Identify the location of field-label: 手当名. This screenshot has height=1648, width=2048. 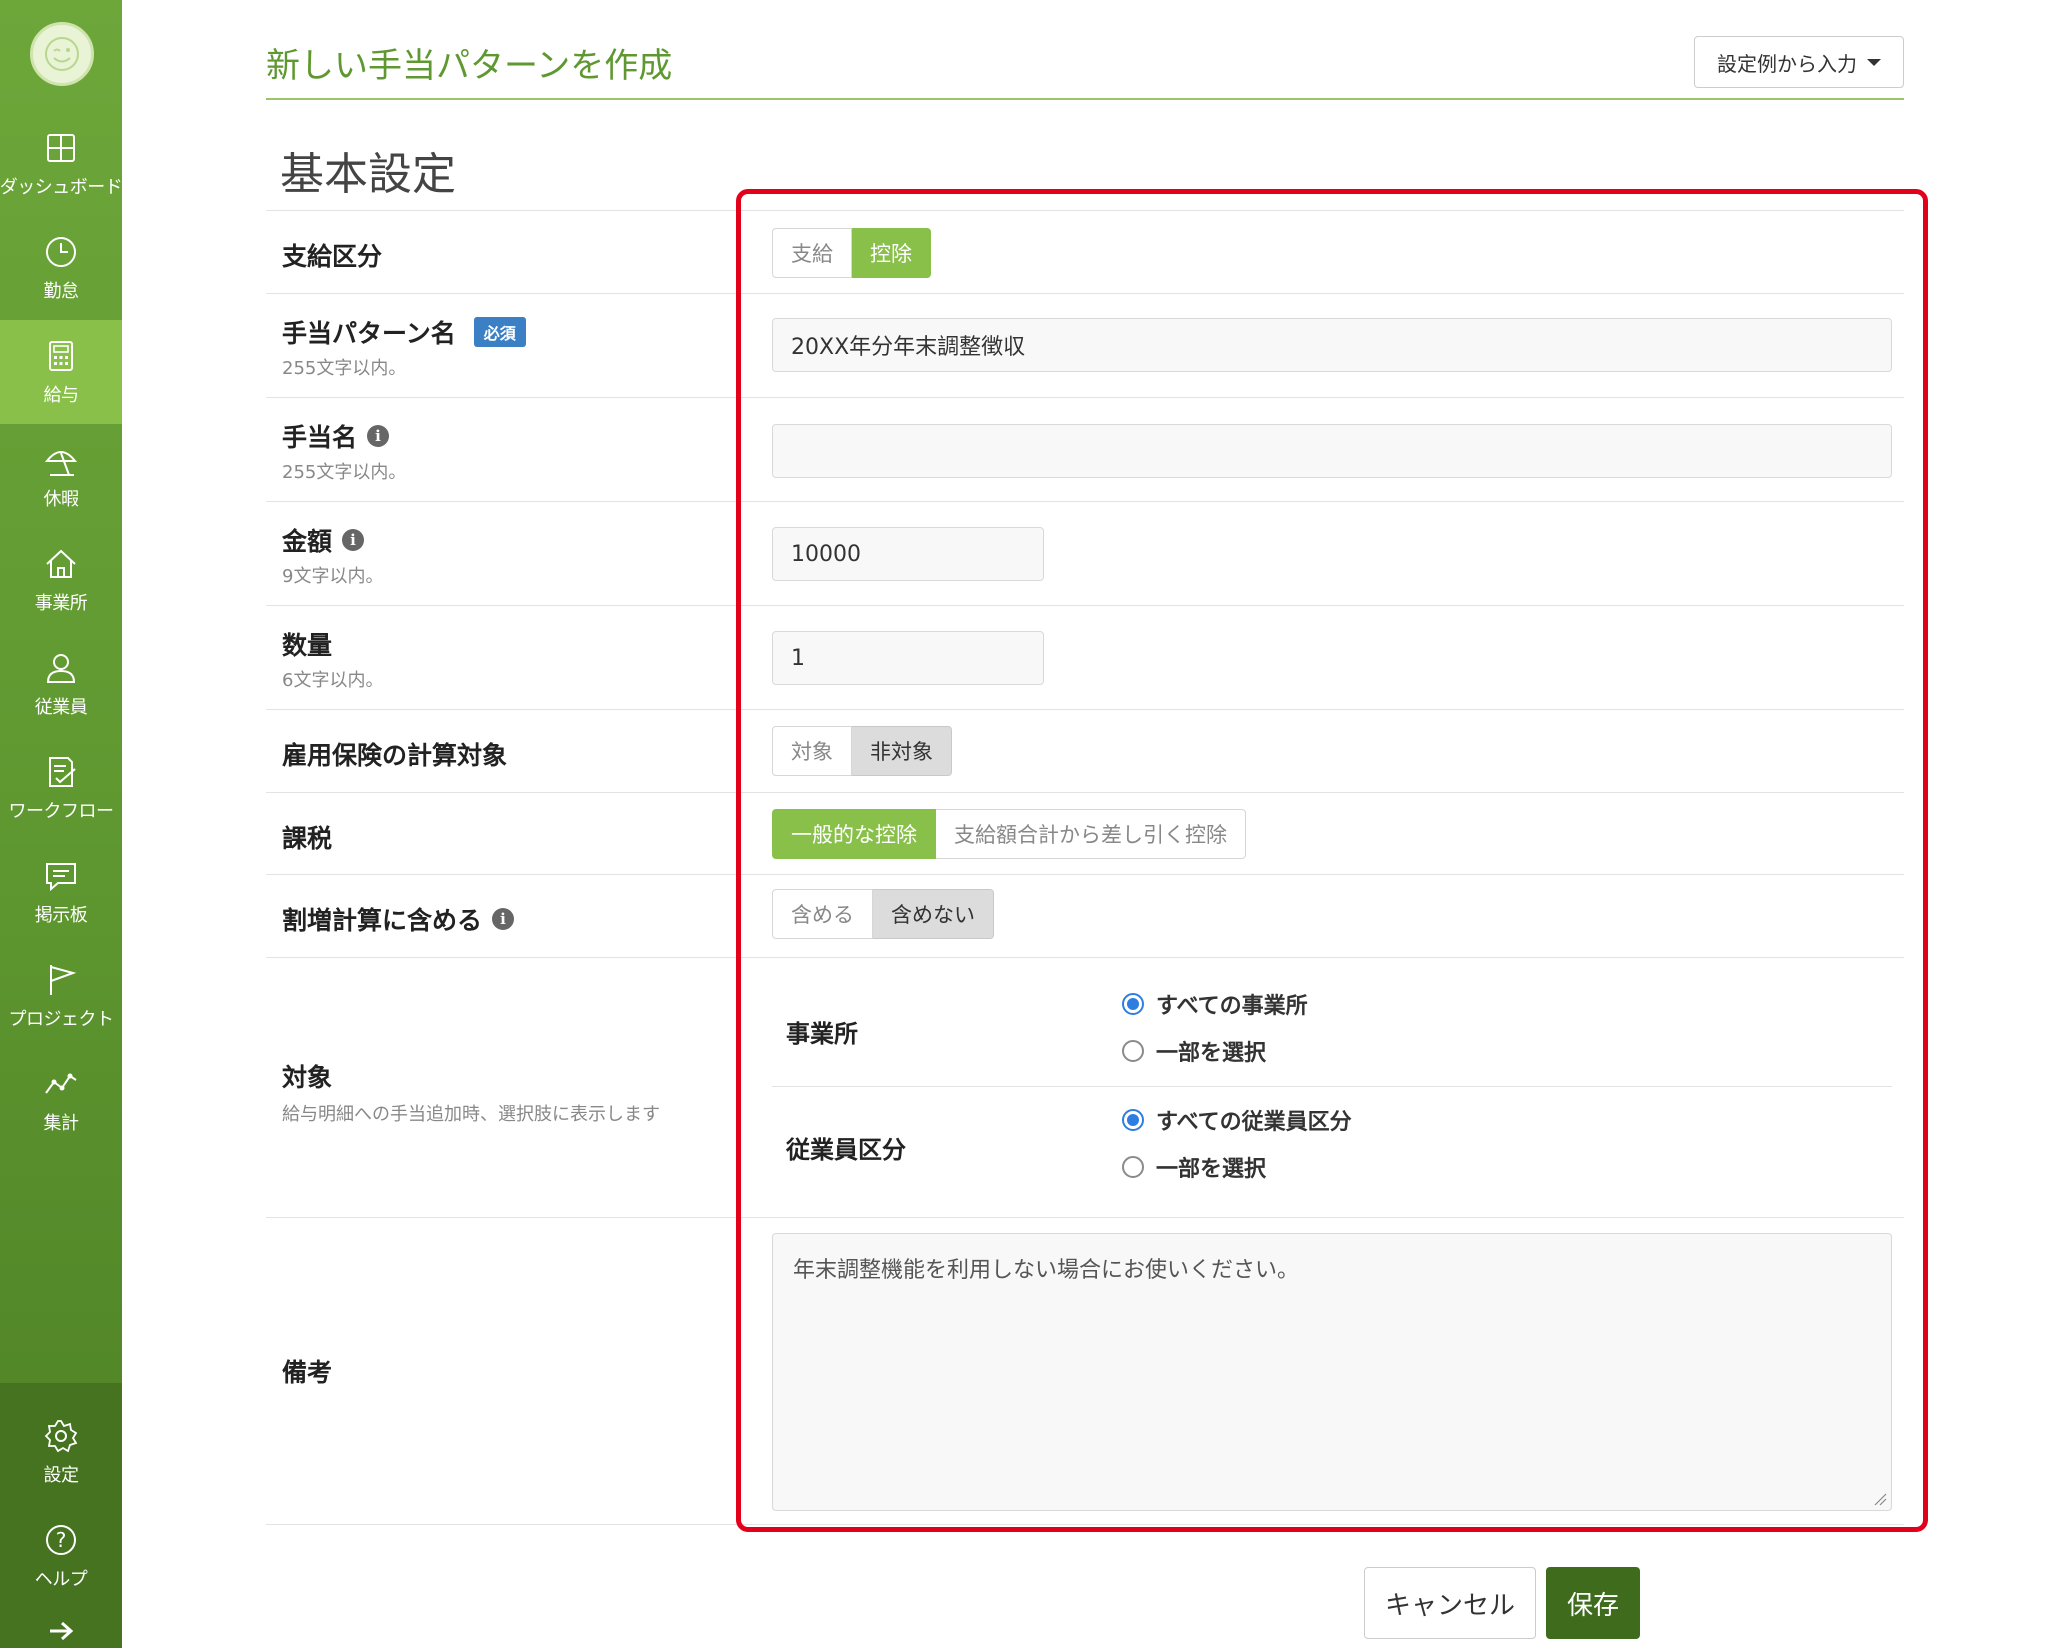
(320, 437).